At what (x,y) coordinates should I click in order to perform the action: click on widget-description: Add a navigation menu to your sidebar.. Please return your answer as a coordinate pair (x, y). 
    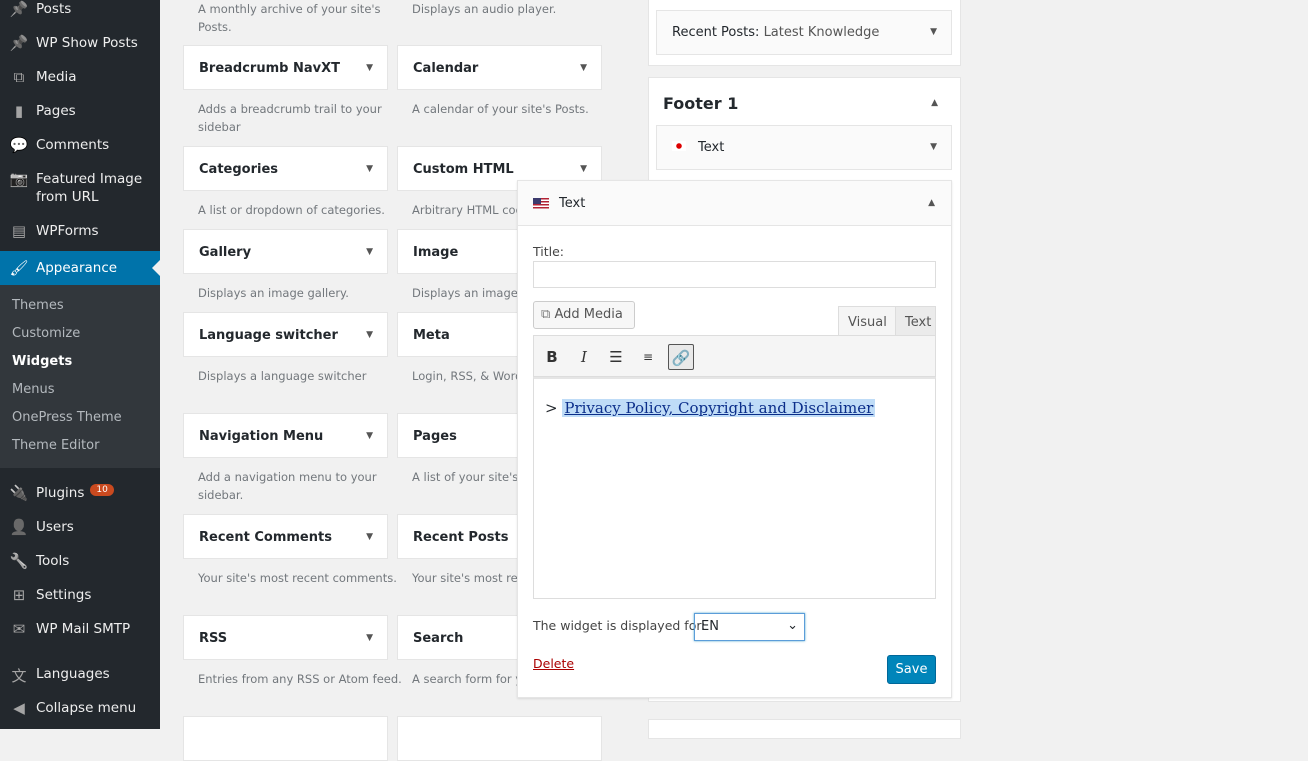
    Looking at the image, I should click on (287, 486).